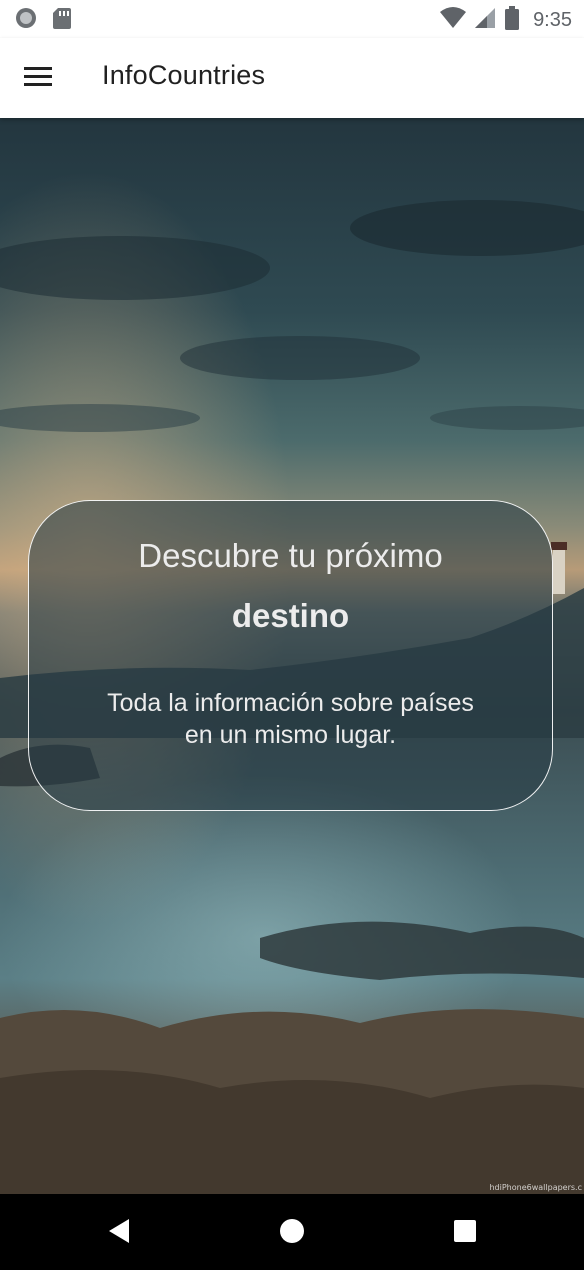 Image resolution: width=584 pixels, height=1270 pixels. I want to click on status-time: 9:35, so click(552, 20).